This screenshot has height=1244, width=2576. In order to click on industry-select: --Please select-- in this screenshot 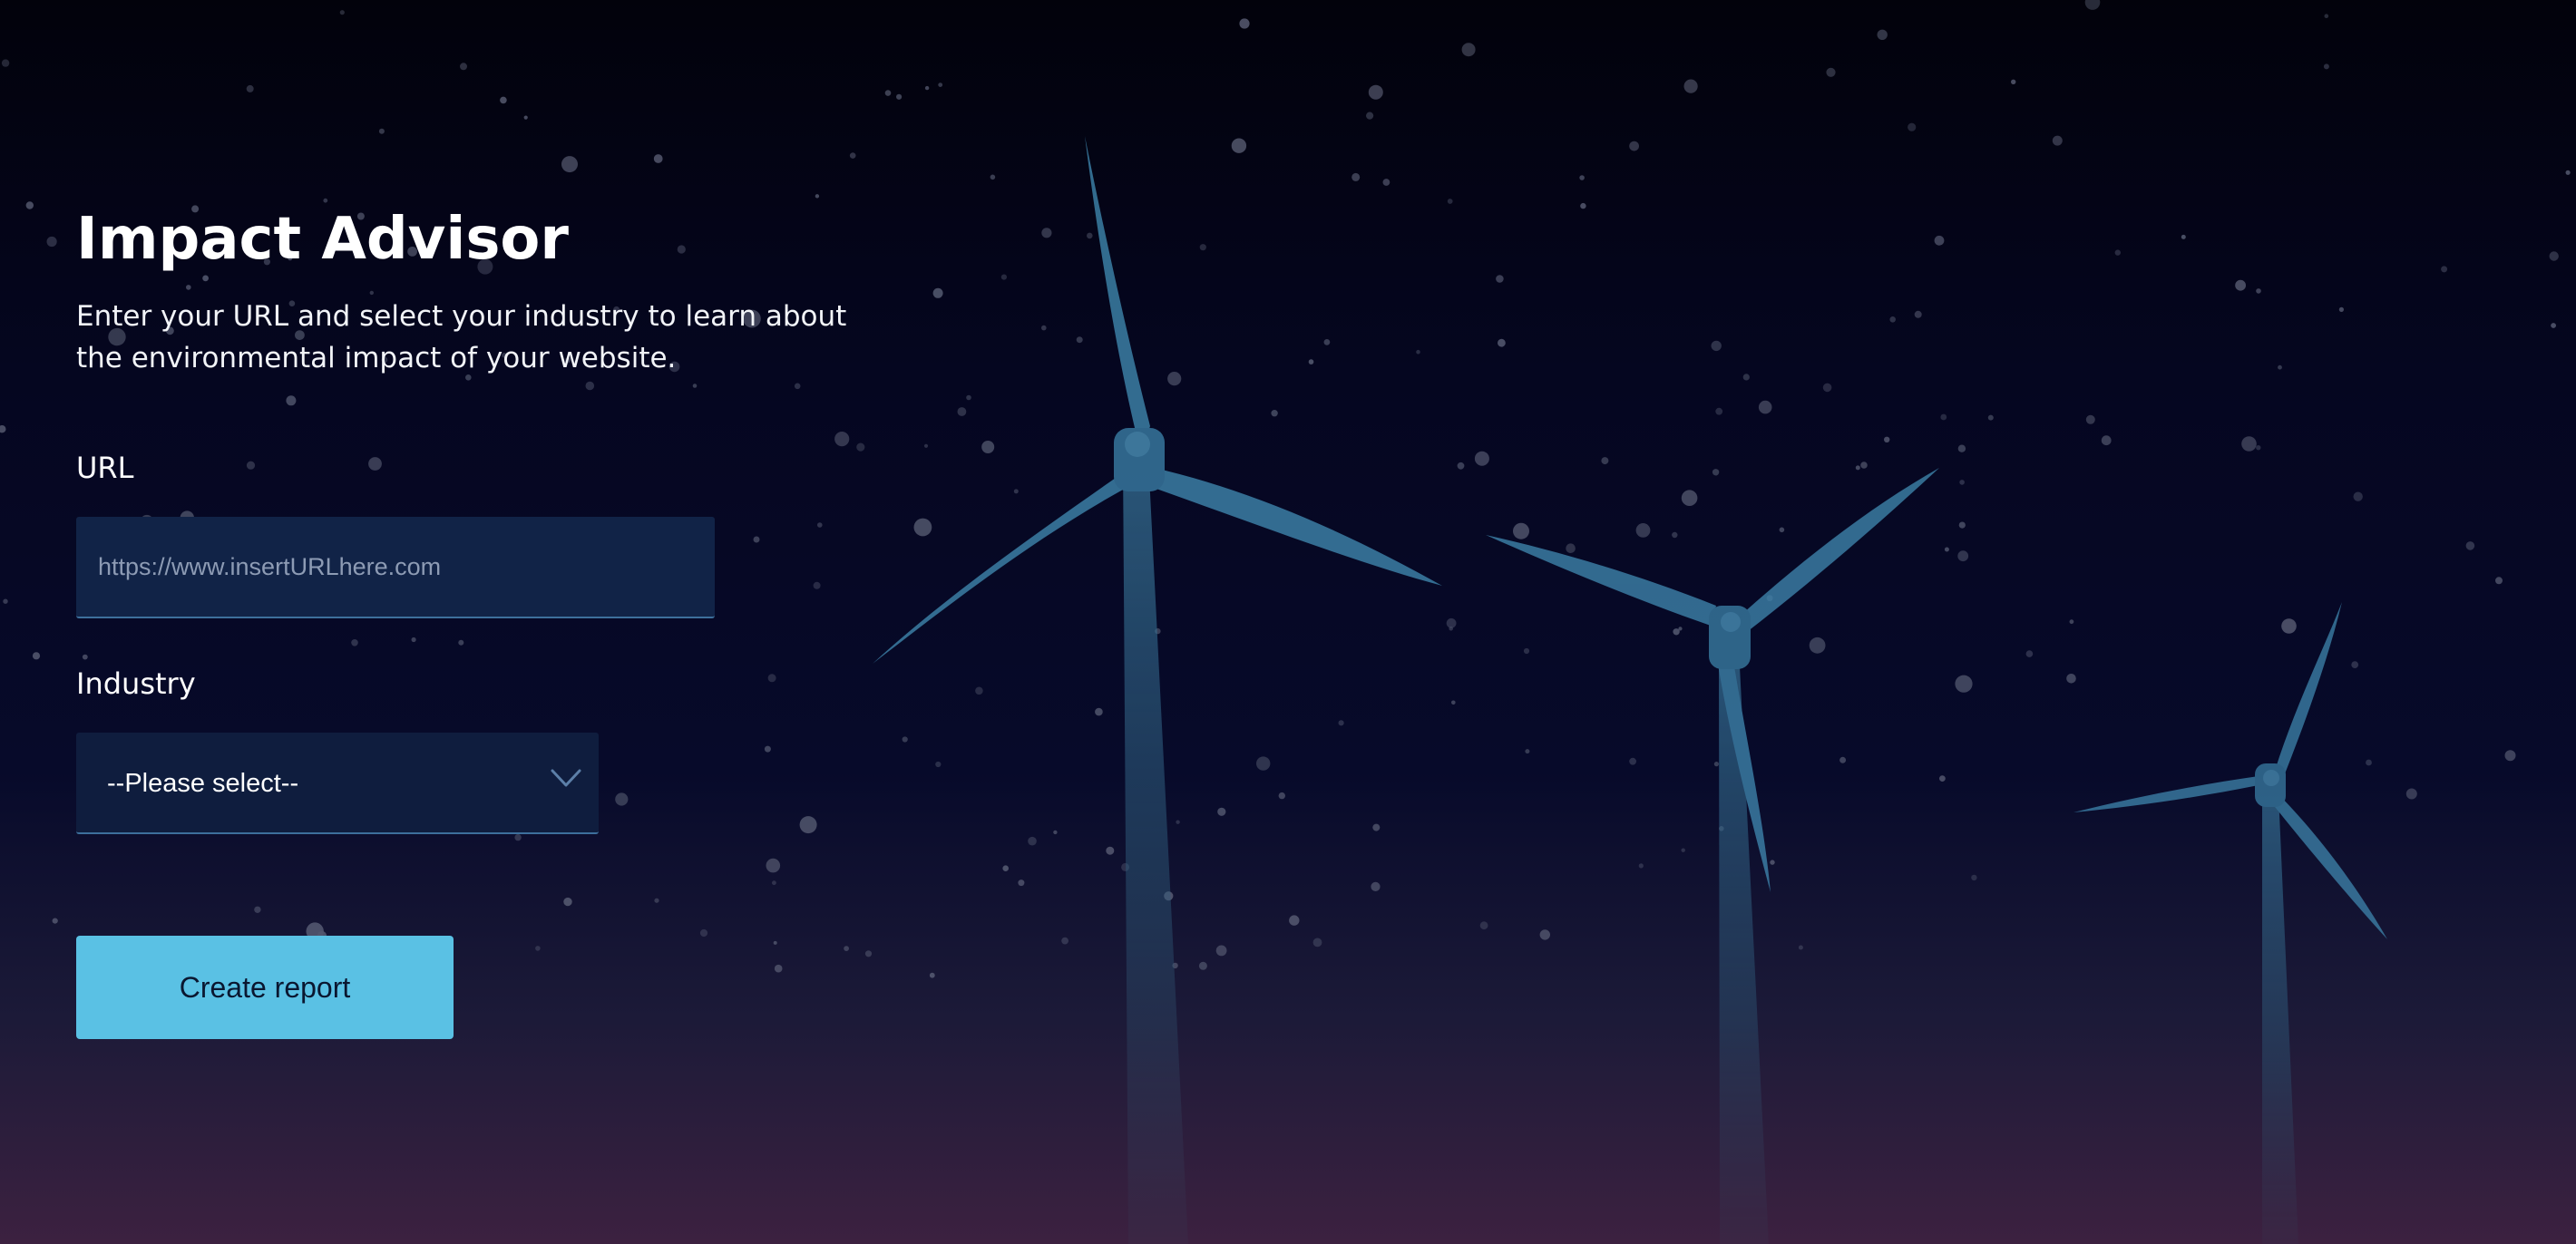, I will do `click(337, 783)`.